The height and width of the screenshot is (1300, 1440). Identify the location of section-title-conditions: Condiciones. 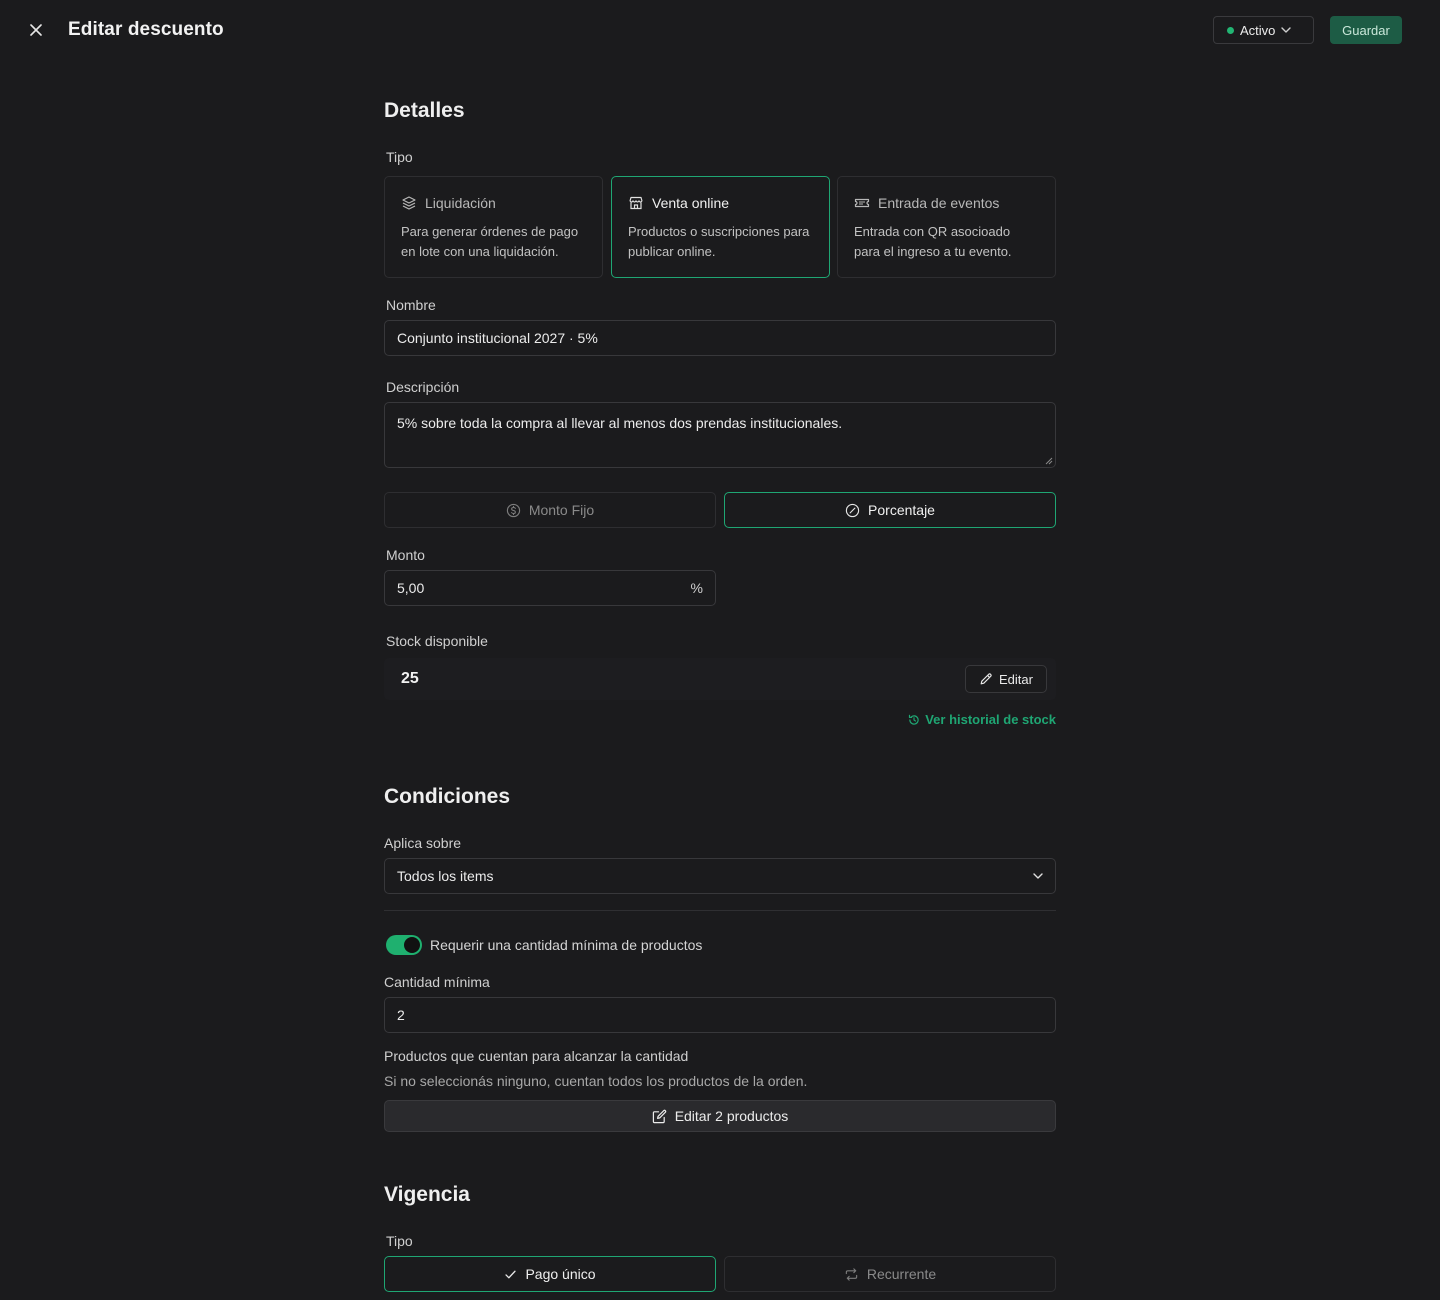
(447, 796).